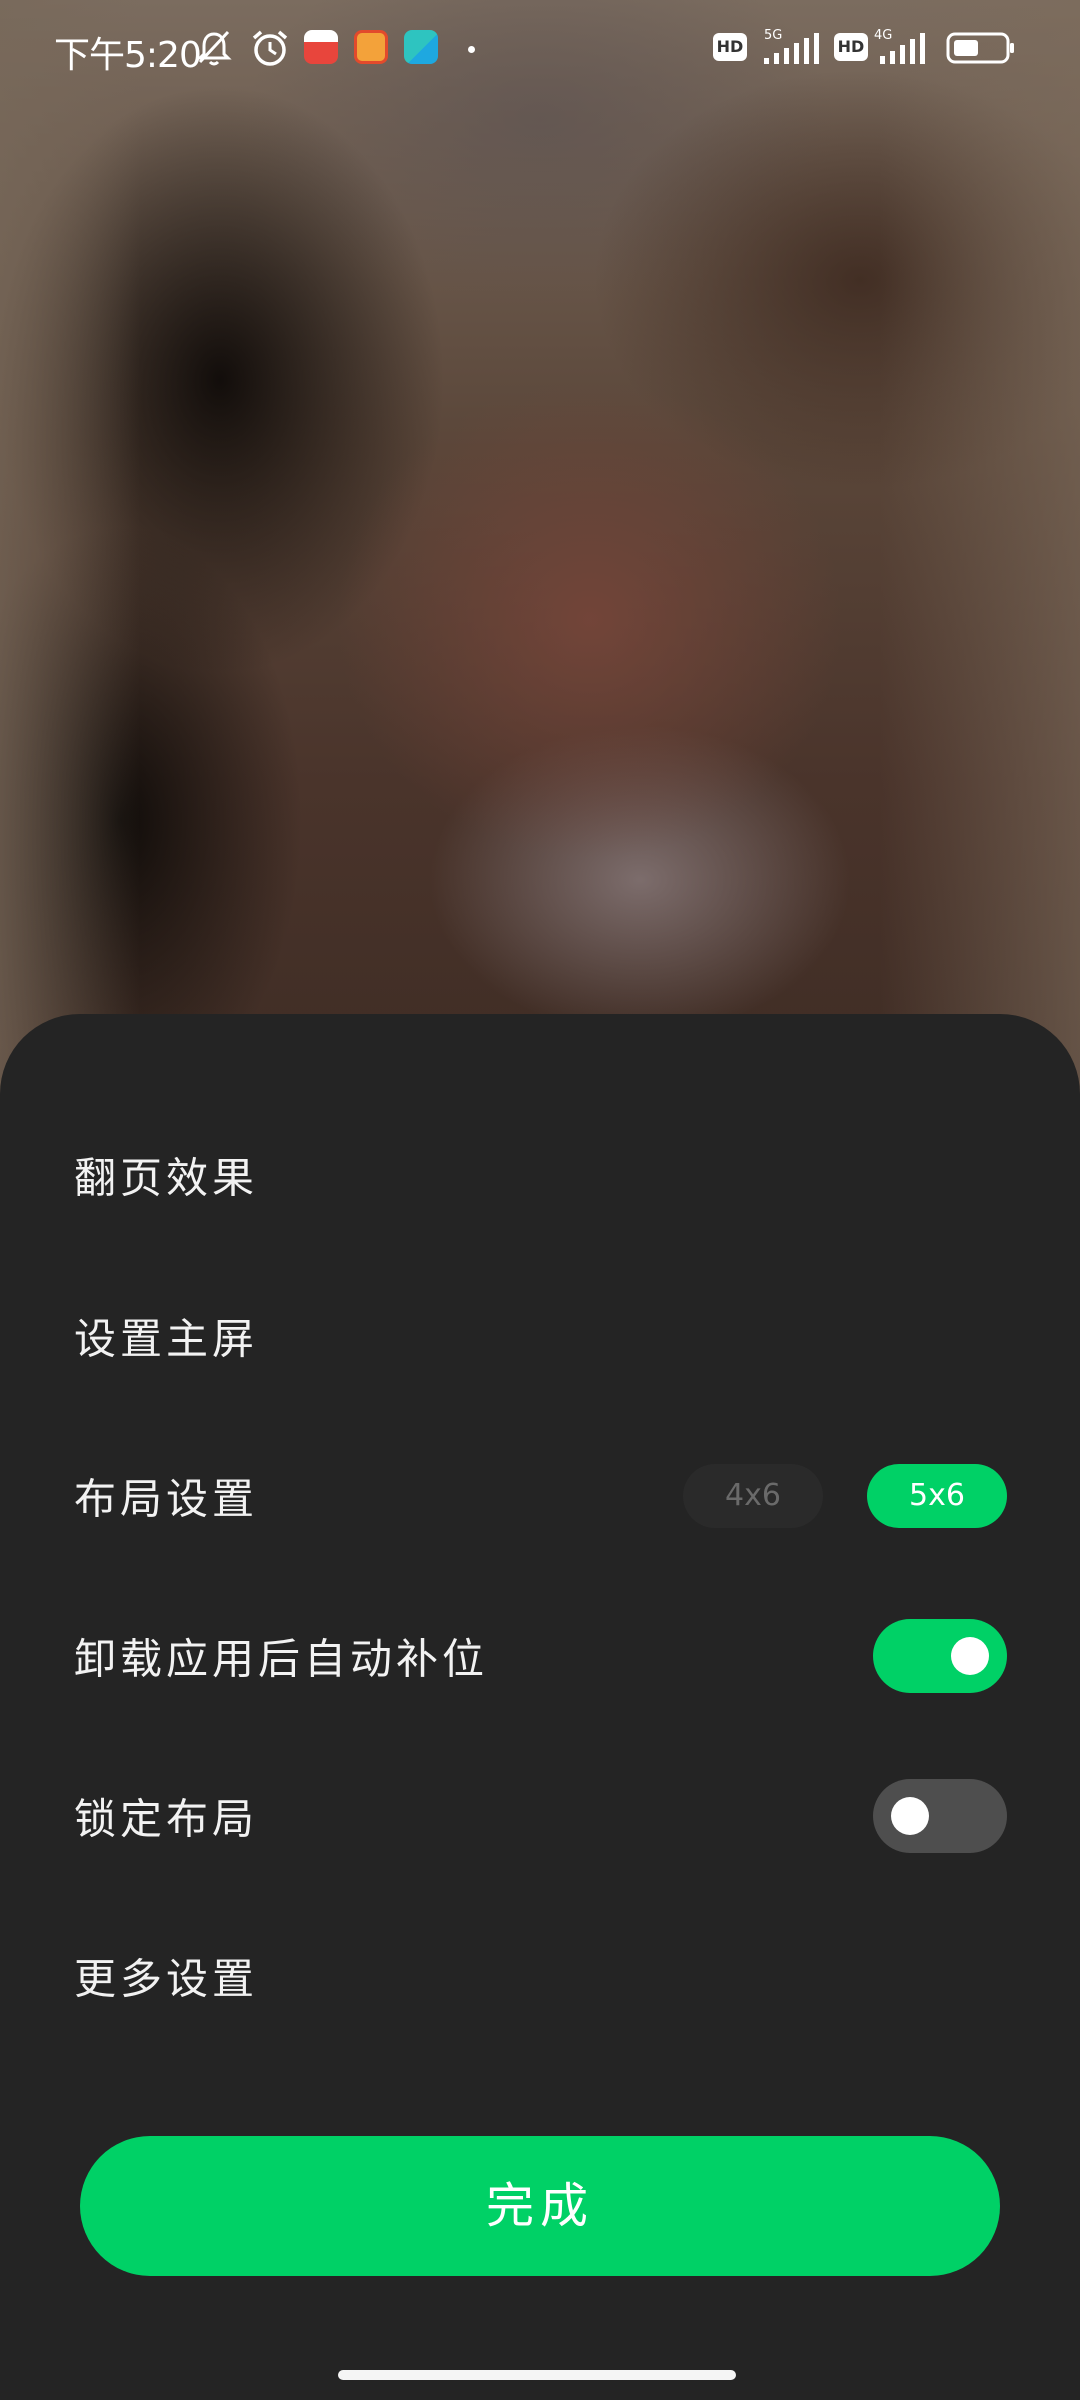  Describe the element at coordinates (471, 49) in the screenshot. I see `more-notifications-dot` at that location.